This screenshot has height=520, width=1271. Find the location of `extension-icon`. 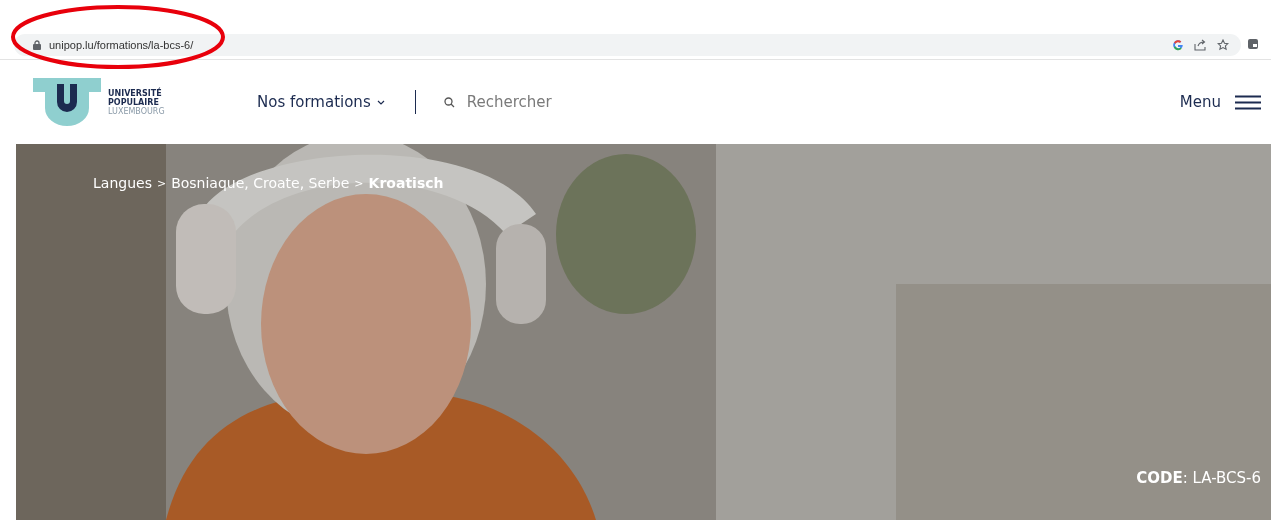

extension-icon is located at coordinates (1253, 44).